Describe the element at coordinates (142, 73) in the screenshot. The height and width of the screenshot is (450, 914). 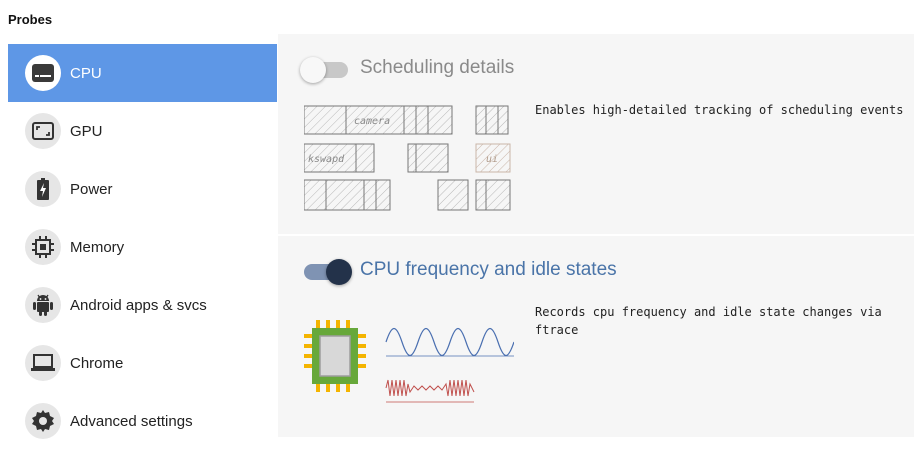
I see `sidebar-item-cpu: CPU` at that location.